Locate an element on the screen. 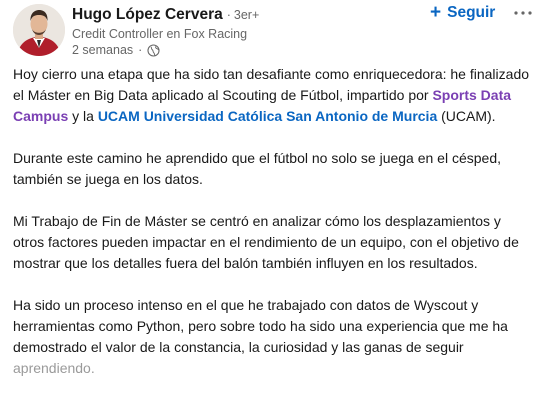  globe-icon is located at coordinates (153, 50).